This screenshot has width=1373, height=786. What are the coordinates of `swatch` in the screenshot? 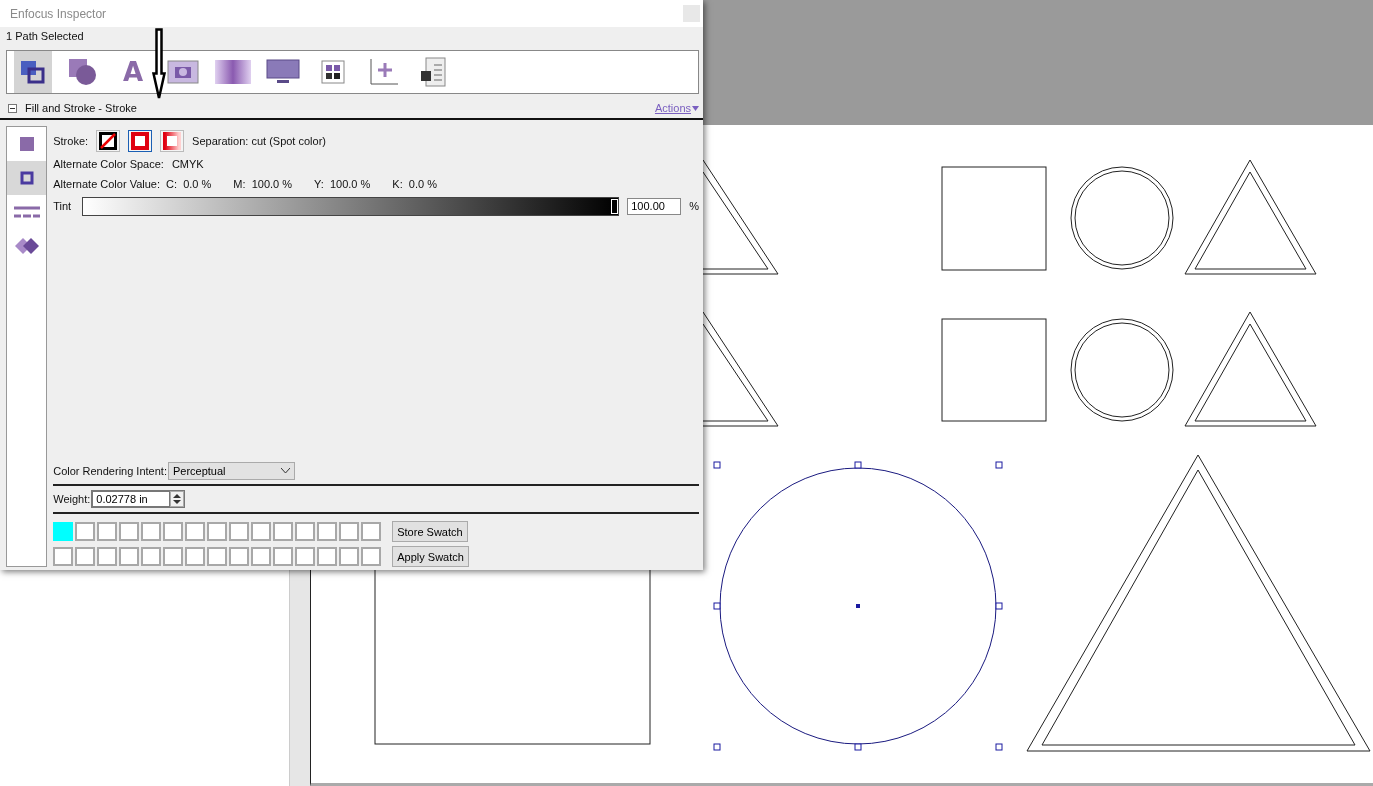 It's located at (63, 531).